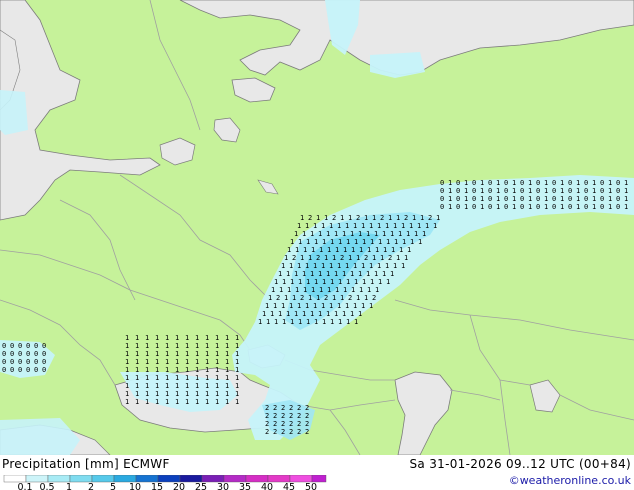  I want to click on colorbar-tick-label: 1, so click(69, 486).